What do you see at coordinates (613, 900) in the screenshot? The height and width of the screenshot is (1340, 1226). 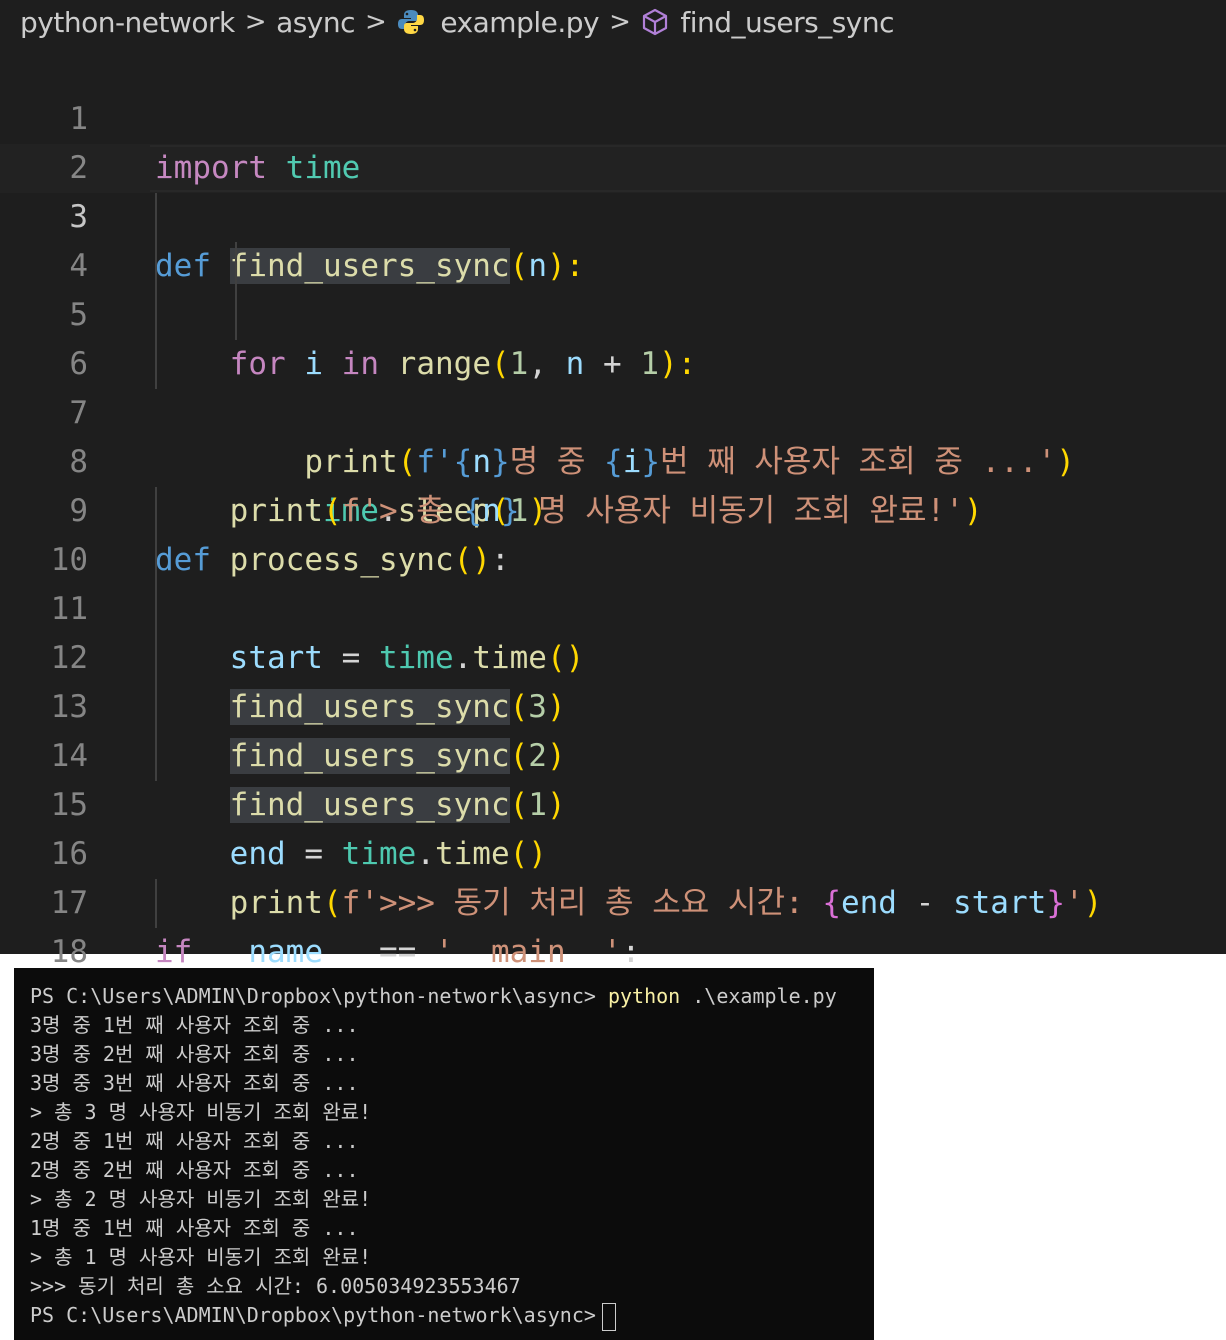 I see `code-line: 17 if __name__ == '__main__':` at bounding box center [613, 900].